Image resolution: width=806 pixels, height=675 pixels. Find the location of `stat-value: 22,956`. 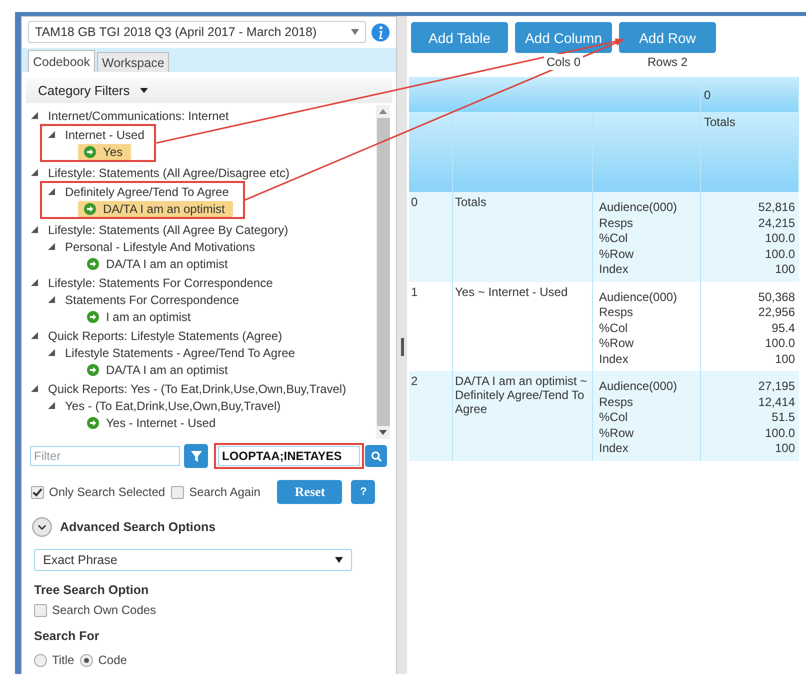

stat-value: 22,956 is located at coordinates (776, 312).